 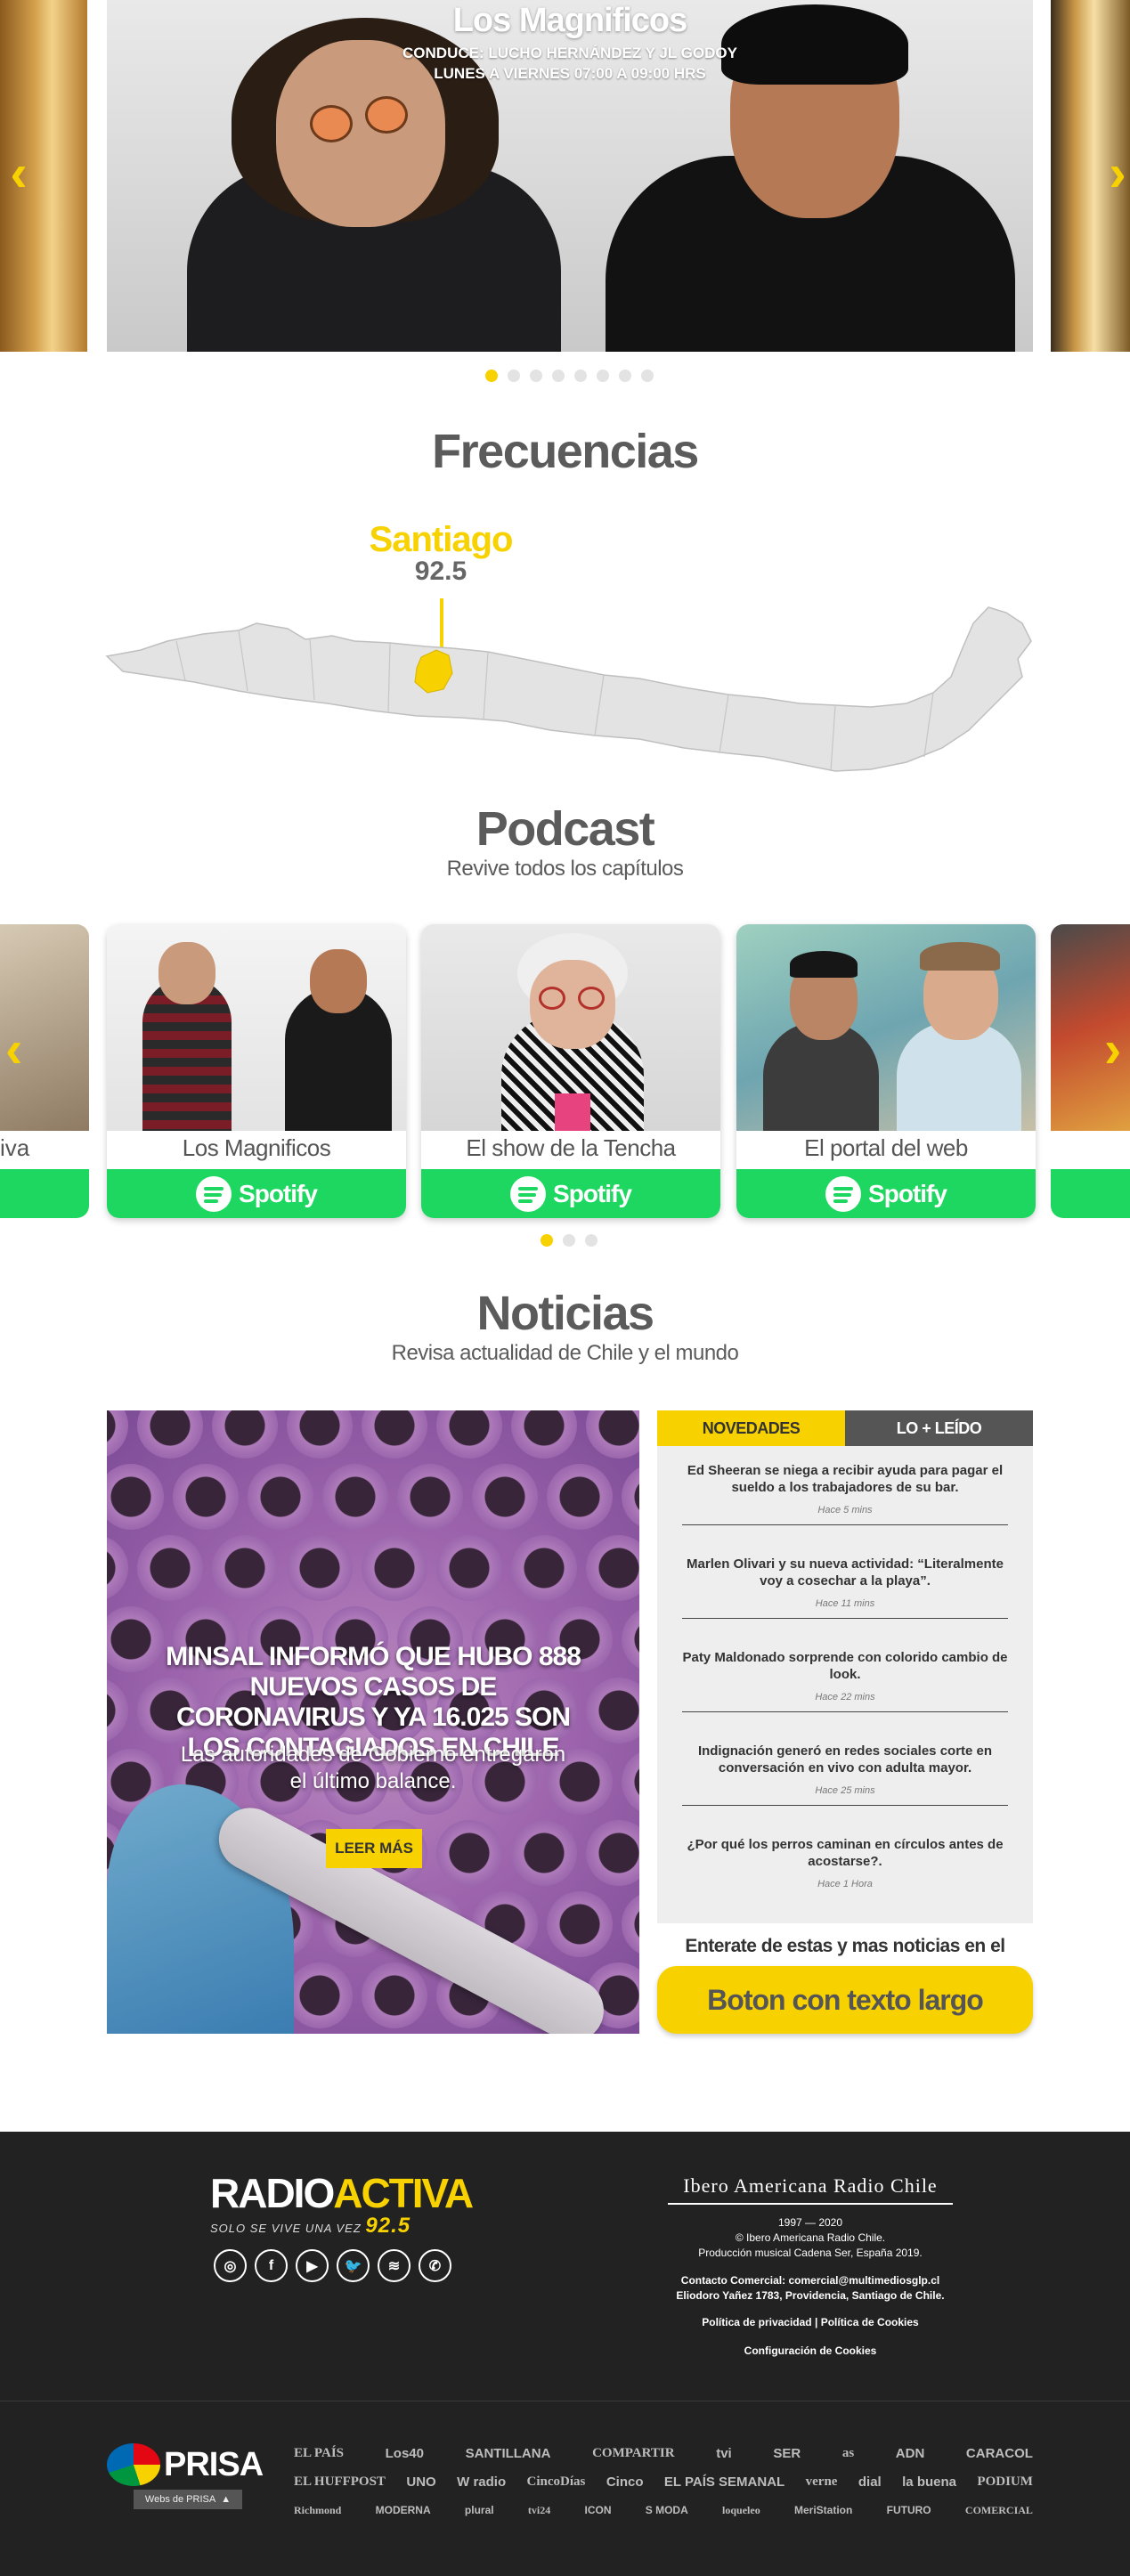 I want to click on sunglasses-left-lens, so click(x=331, y=123).